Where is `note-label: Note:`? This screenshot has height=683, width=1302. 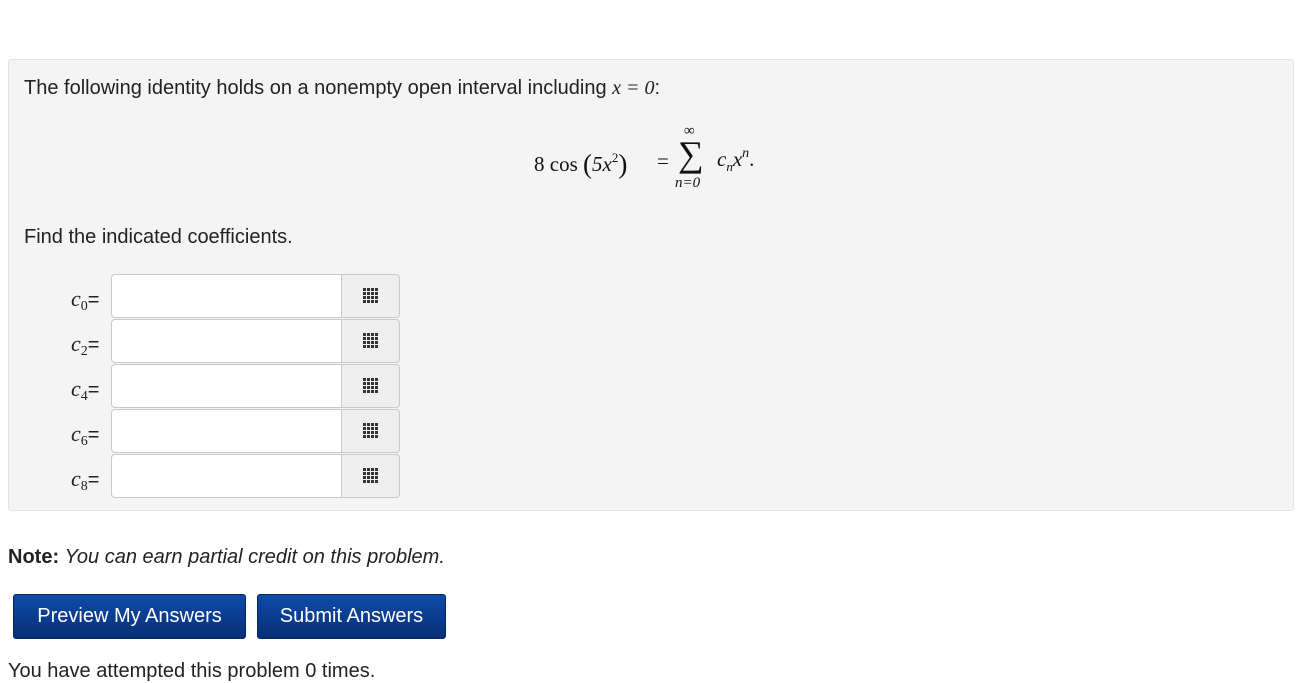
note-label: Note: is located at coordinates (34, 557).